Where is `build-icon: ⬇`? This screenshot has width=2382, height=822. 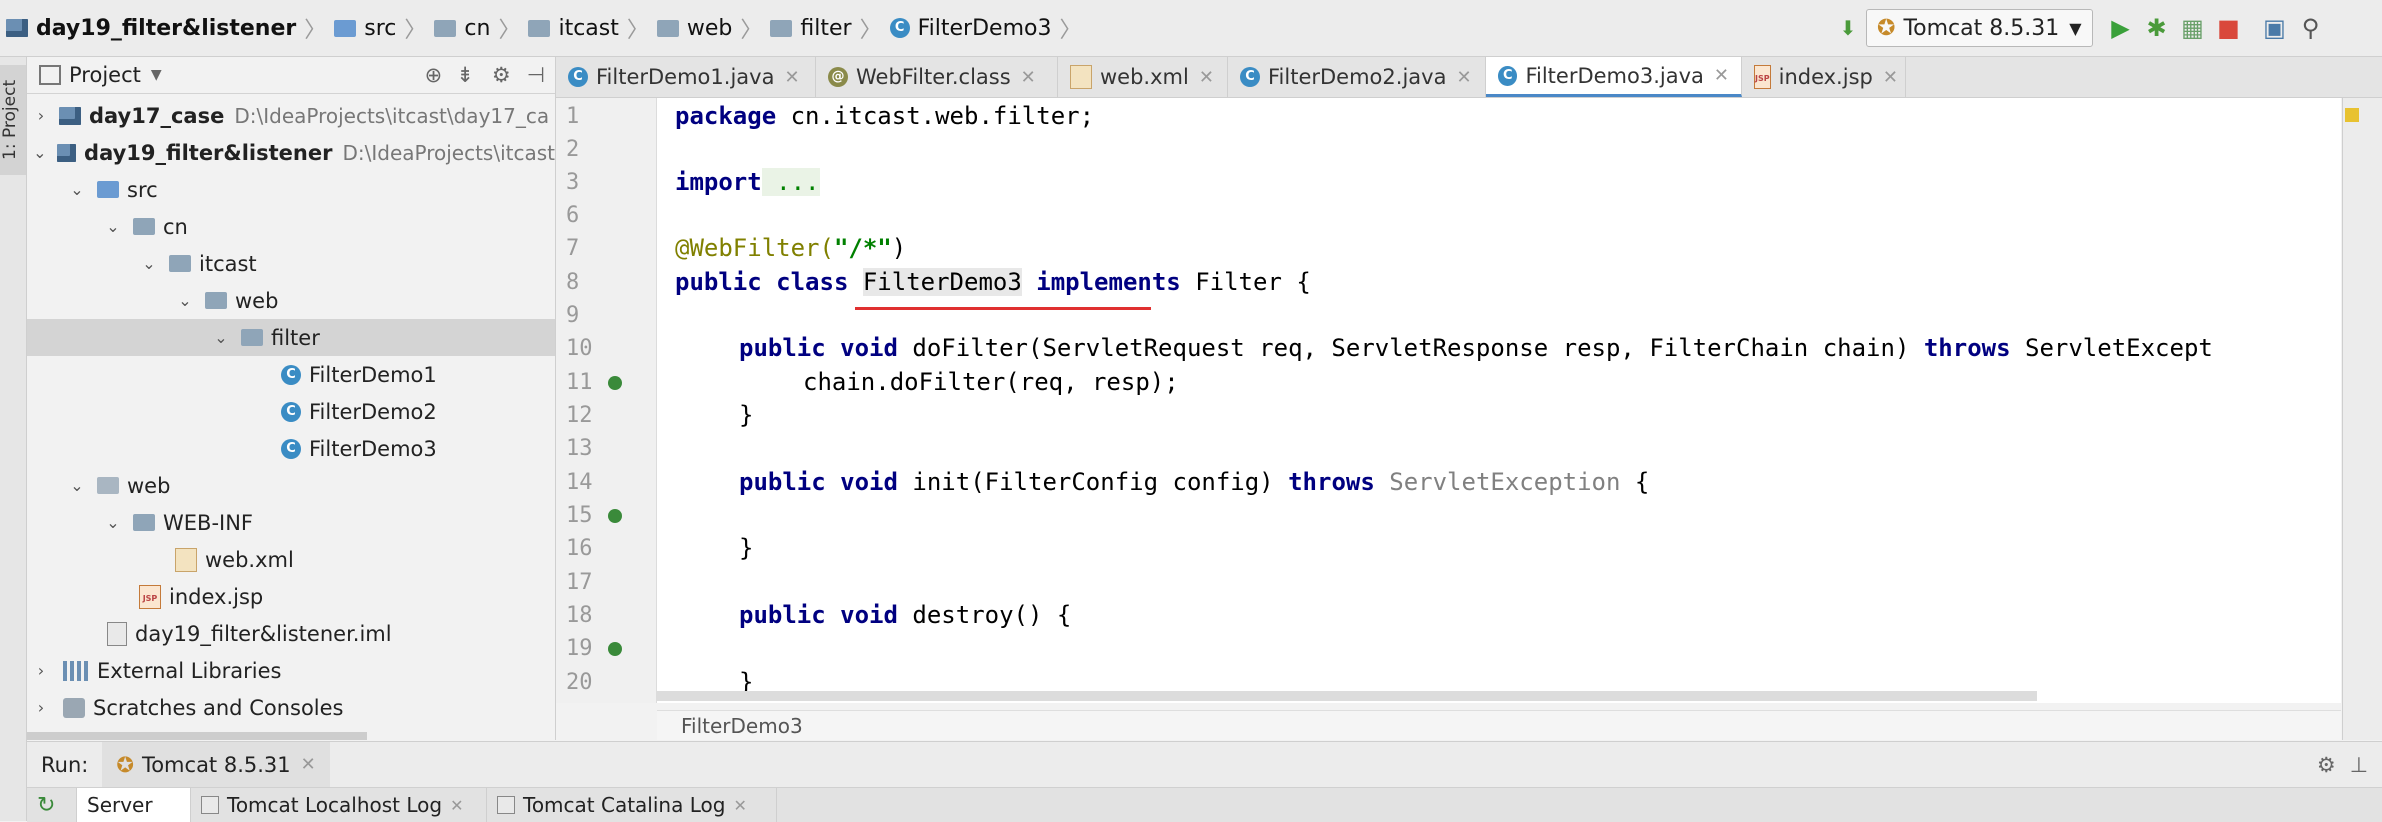
build-icon: ⬇ is located at coordinates (1848, 28).